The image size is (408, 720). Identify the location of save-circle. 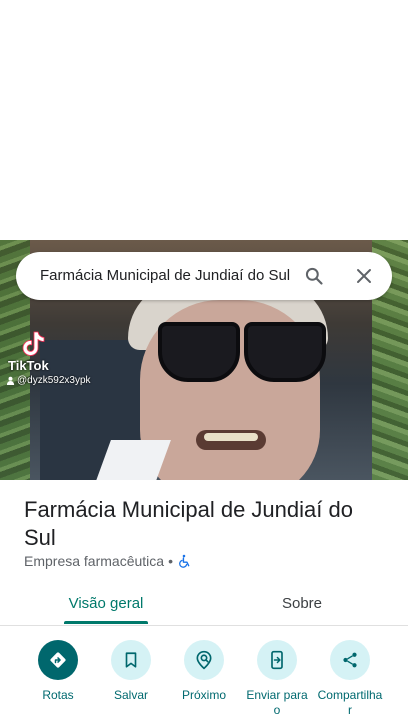
(131, 660).